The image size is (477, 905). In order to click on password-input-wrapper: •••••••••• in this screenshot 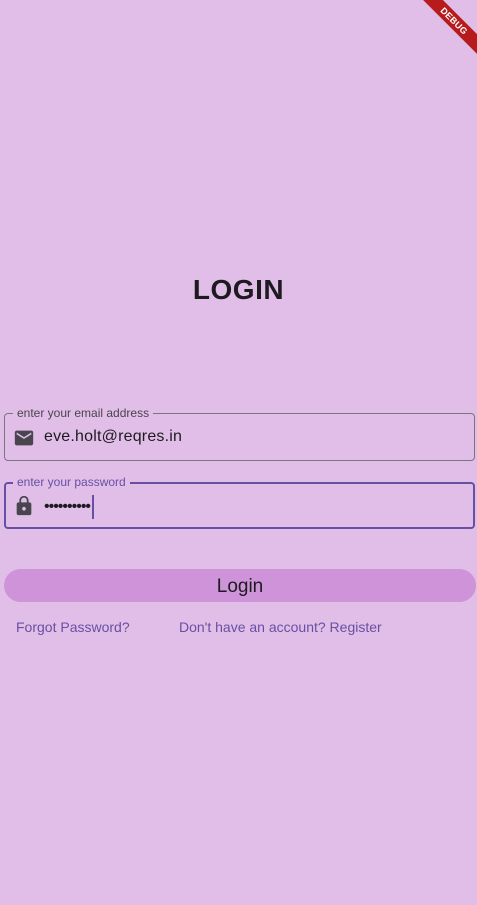, I will do `click(69, 507)`.